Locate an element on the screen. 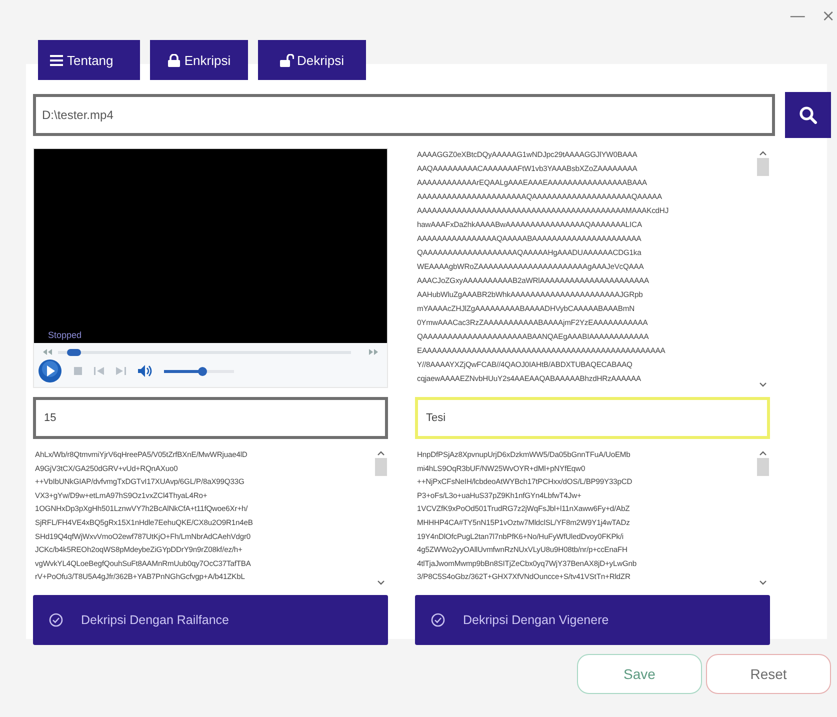  unlocked-padlock-icon is located at coordinates (287, 60).